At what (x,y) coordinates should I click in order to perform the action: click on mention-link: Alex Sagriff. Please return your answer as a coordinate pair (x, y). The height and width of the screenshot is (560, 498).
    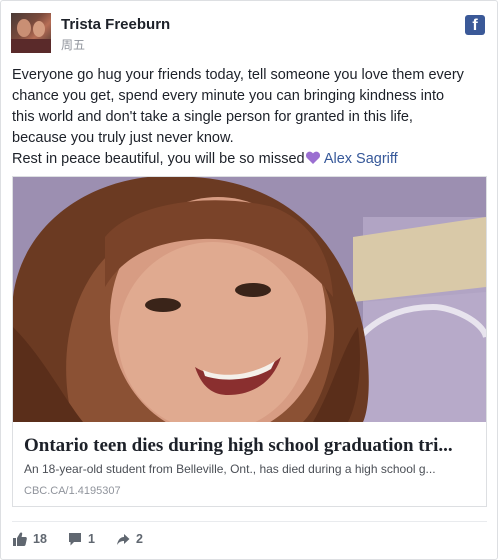
    Looking at the image, I should click on (361, 159).